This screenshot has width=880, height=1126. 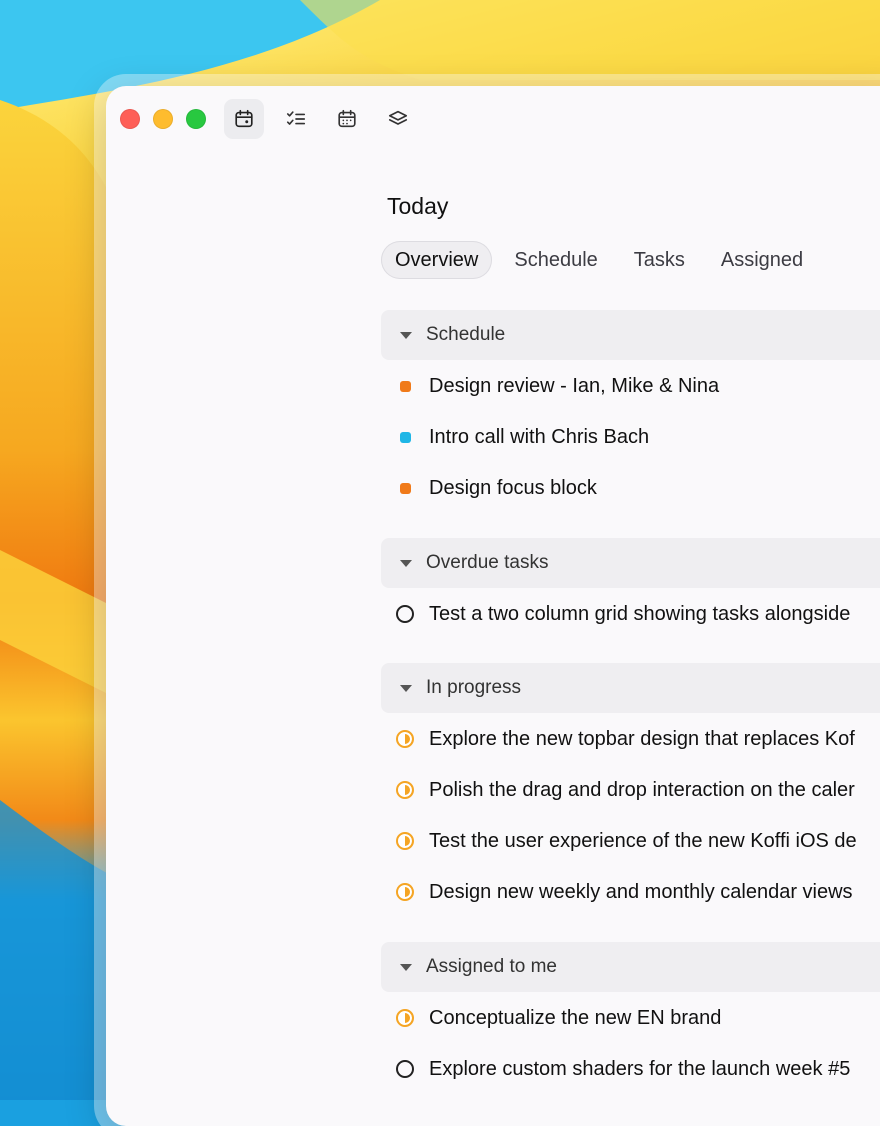 What do you see at coordinates (466, 334) in the screenshot?
I see `section-label: Schedule` at bounding box center [466, 334].